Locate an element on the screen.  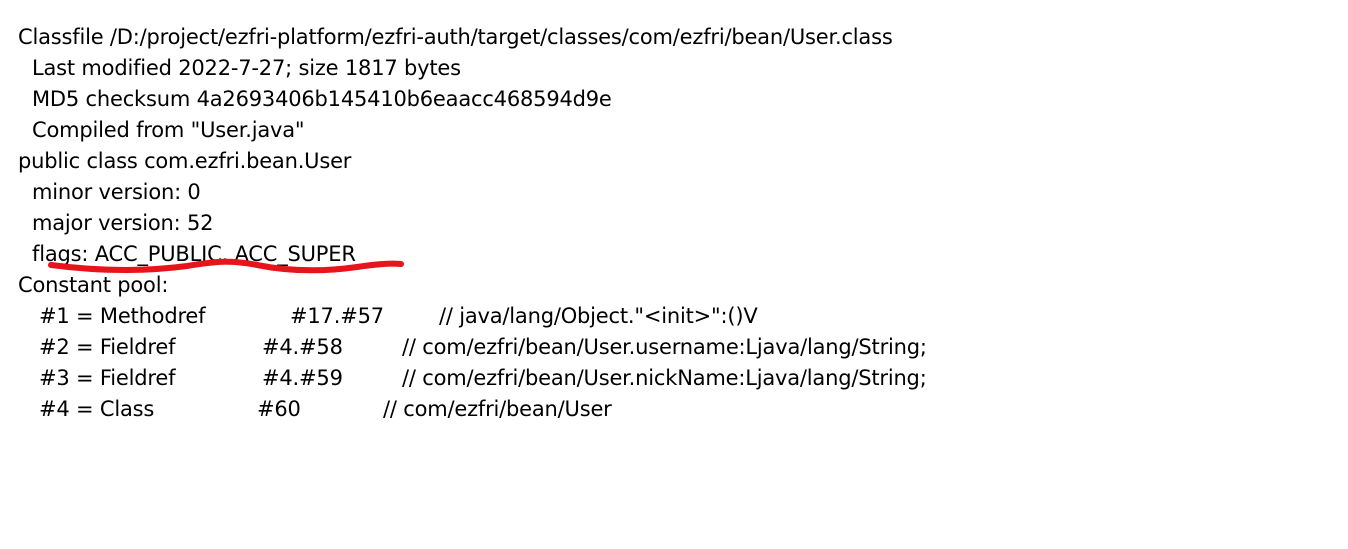
entry-comment: // java/lang/Object."<init>":()V is located at coordinates (598, 316).